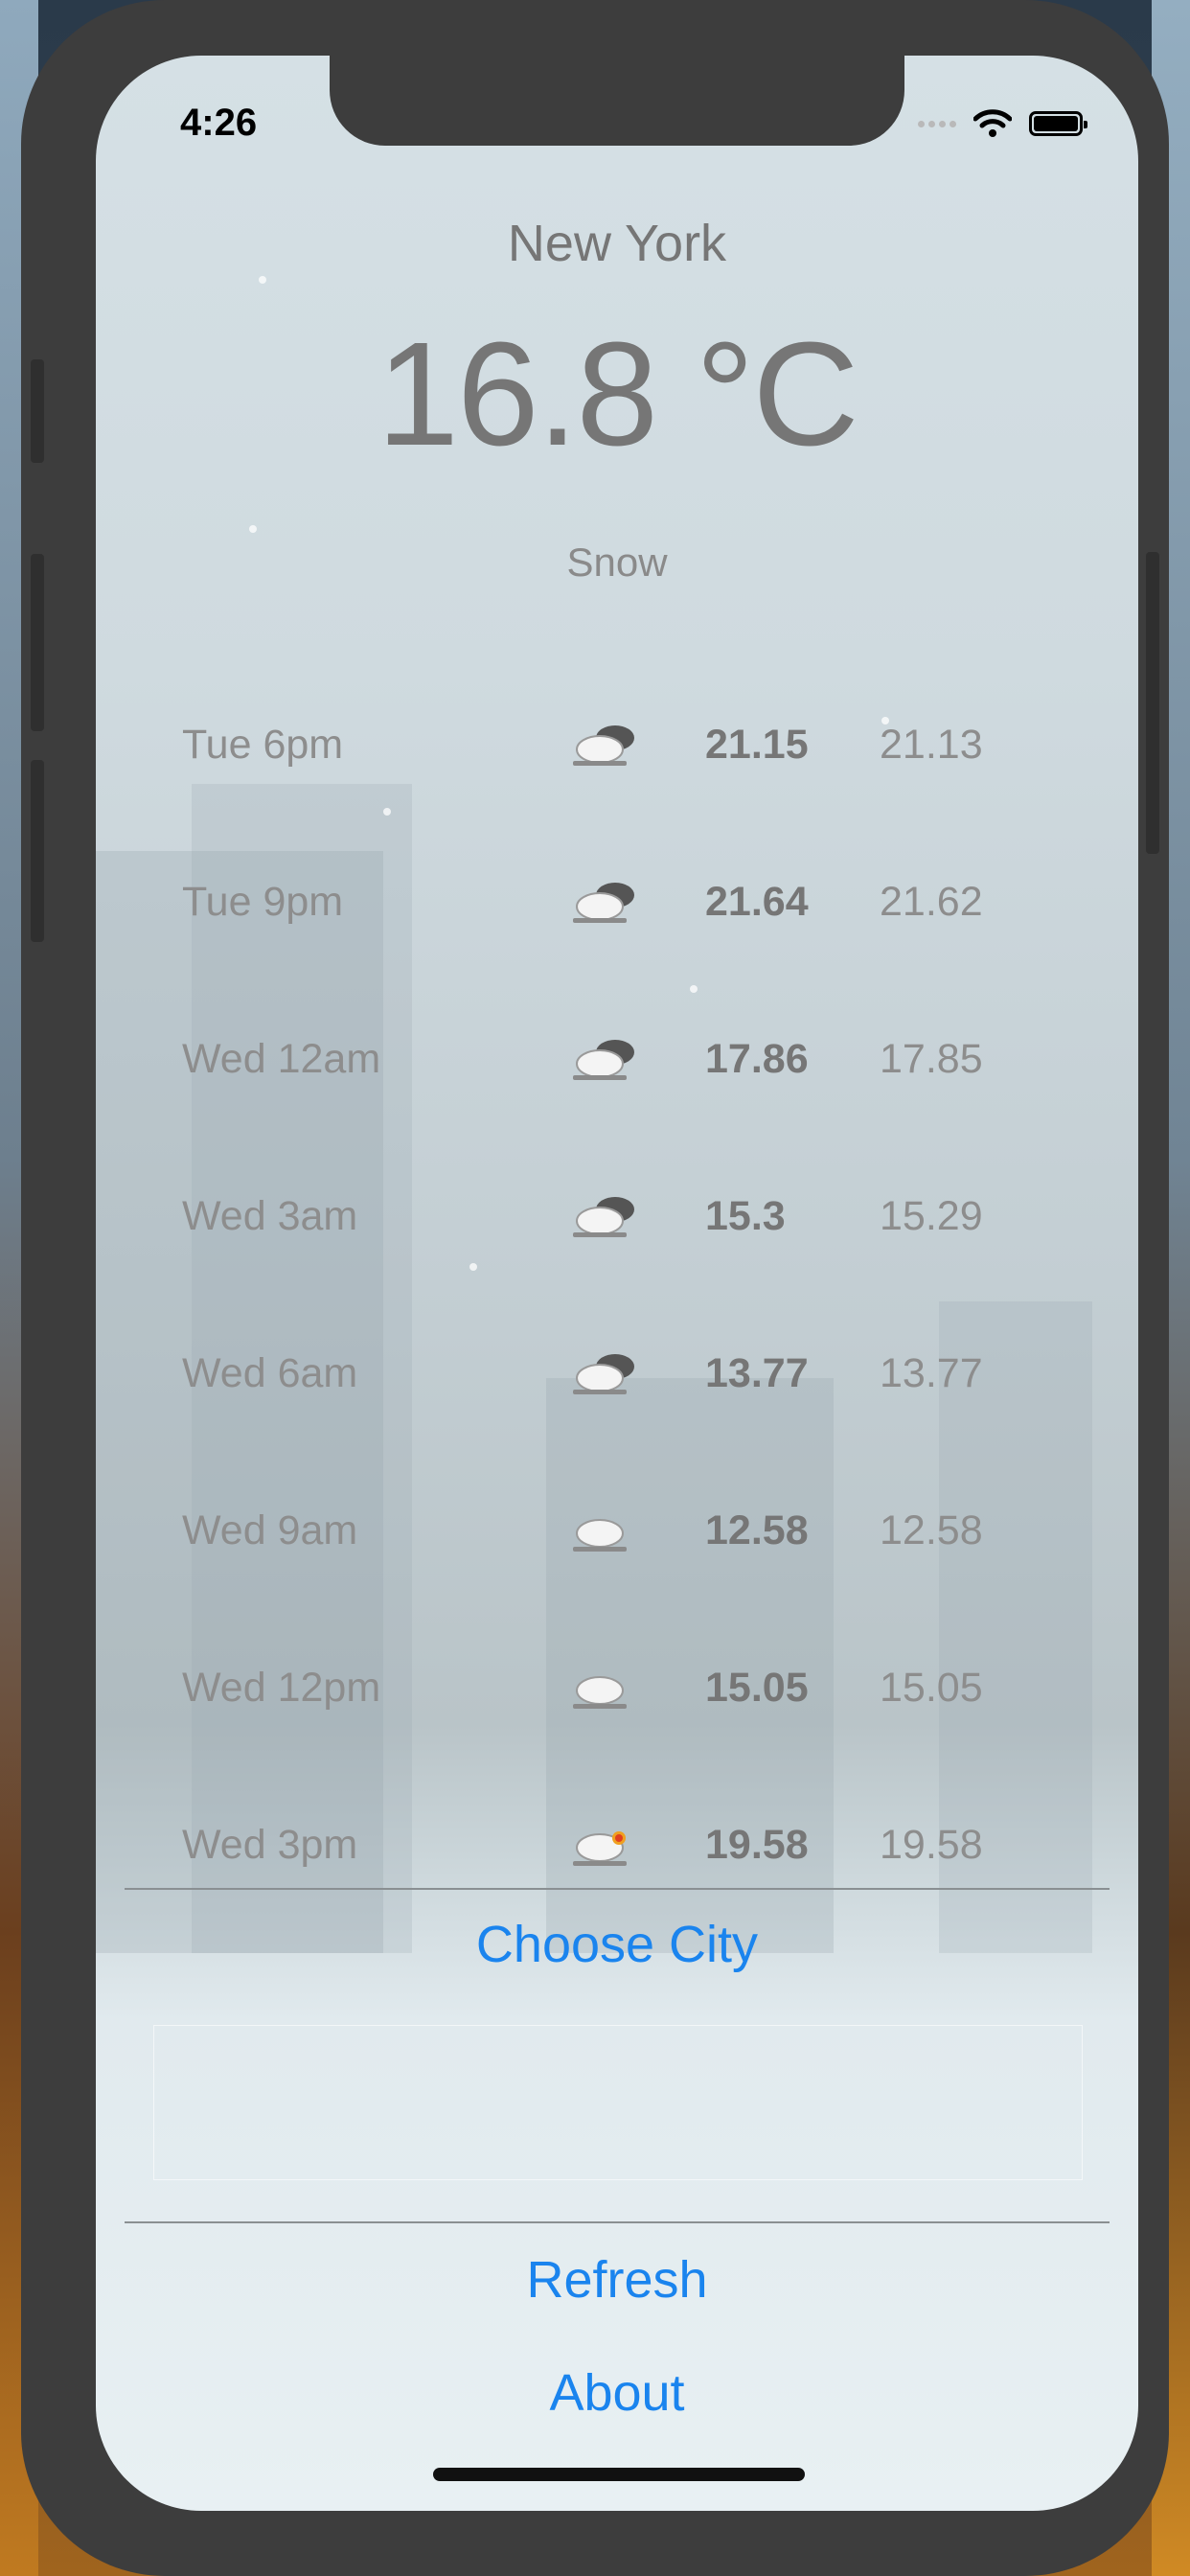  Describe the element at coordinates (600, 1848) in the screenshot. I see `sun-snow-icon` at that location.